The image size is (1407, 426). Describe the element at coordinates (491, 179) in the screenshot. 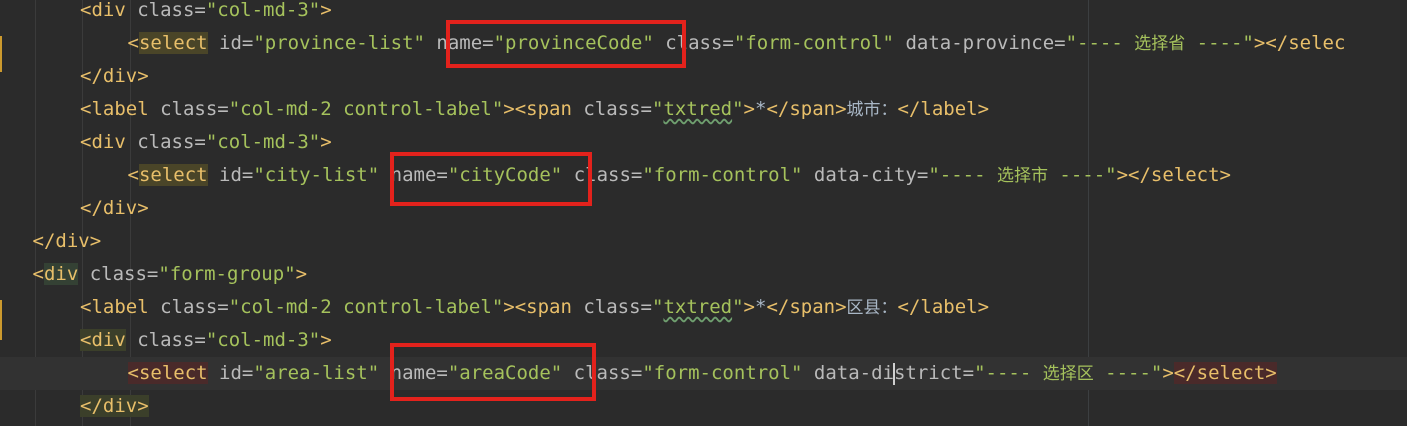

I see `highlight-box-city-code` at that location.